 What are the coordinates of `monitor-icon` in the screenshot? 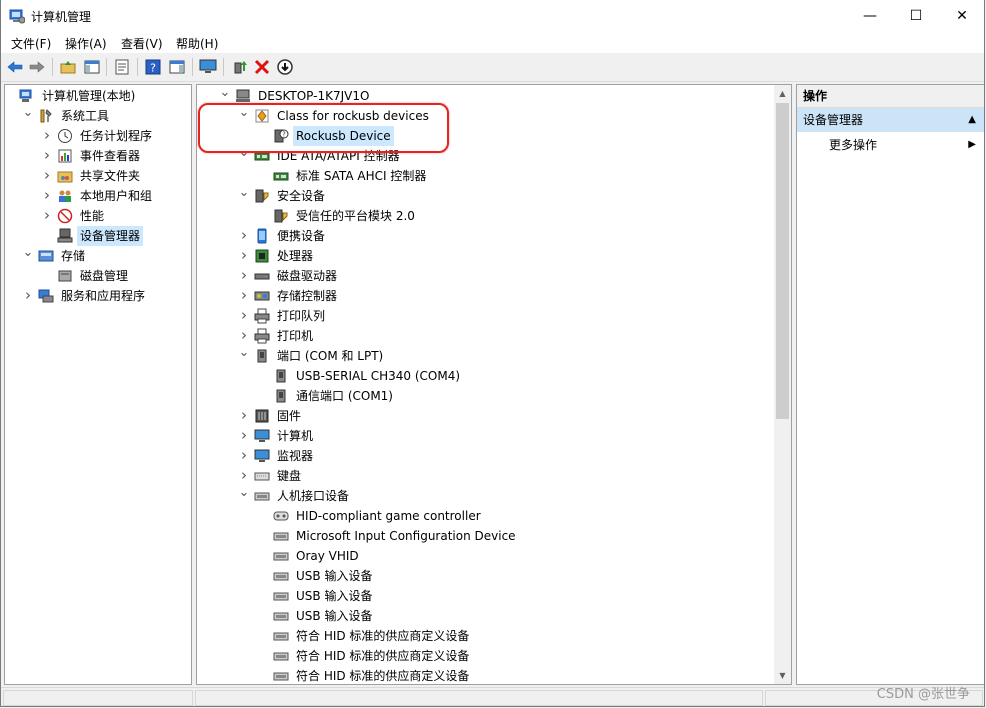 It's located at (208, 67).